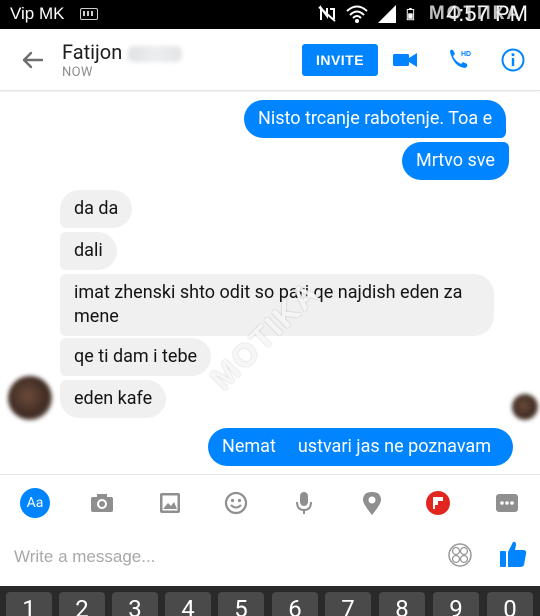  I want to click on camera-icon, so click(102, 503).